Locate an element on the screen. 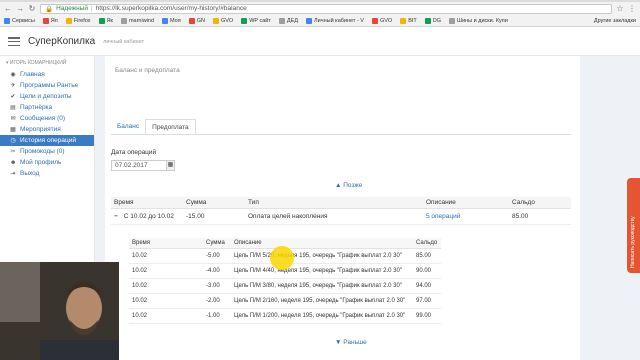 Image resolution: width=640 pixels, height=360 pixels. col-type: Тип is located at coordinates (334, 203).